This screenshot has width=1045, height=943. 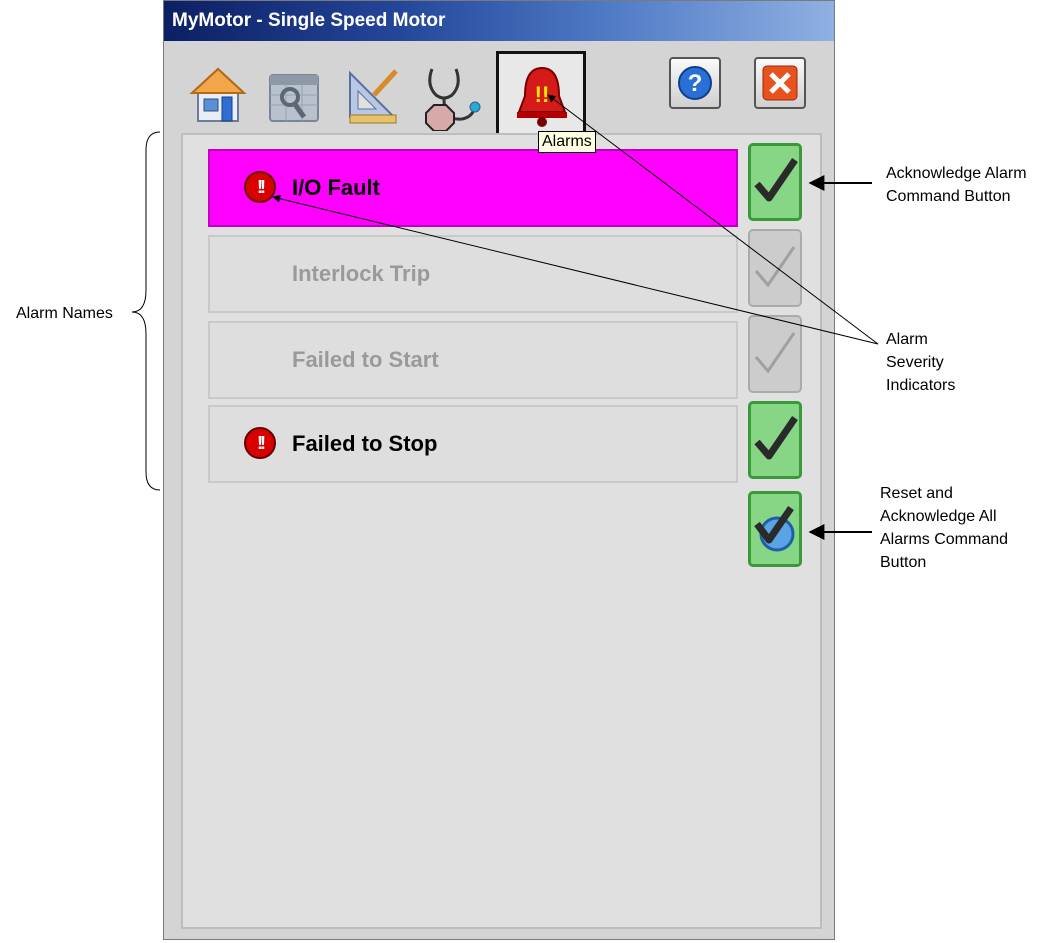 What do you see at coordinates (64, 313) in the screenshot?
I see `callout-alarm-names: Alarm Names` at bounding box center [64, 313].